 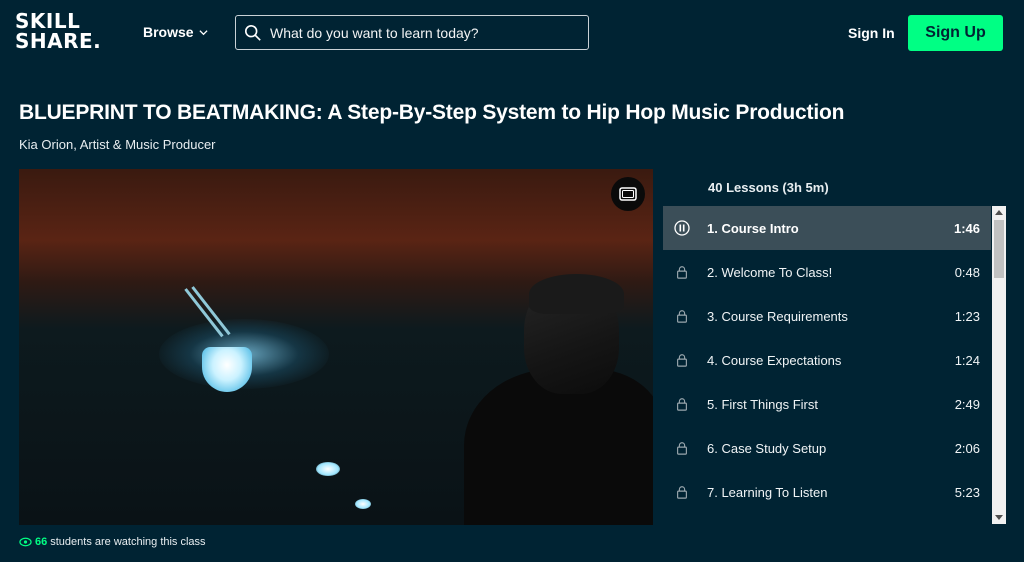 What do you see at coordinates (753, 228) in the screenshot?
I see `lesson-title: 1. Course Intro` at bounding box center [753, 228].